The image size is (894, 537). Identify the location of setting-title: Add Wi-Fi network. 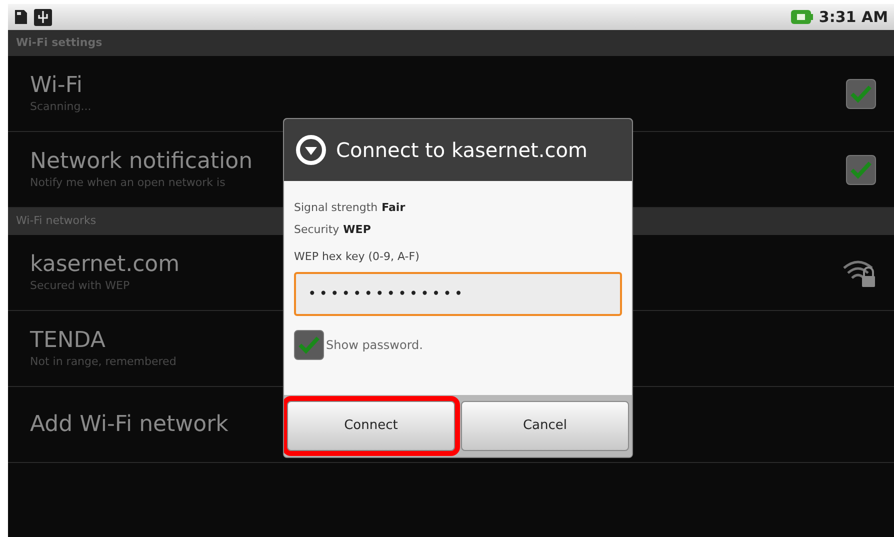
(129, 424).